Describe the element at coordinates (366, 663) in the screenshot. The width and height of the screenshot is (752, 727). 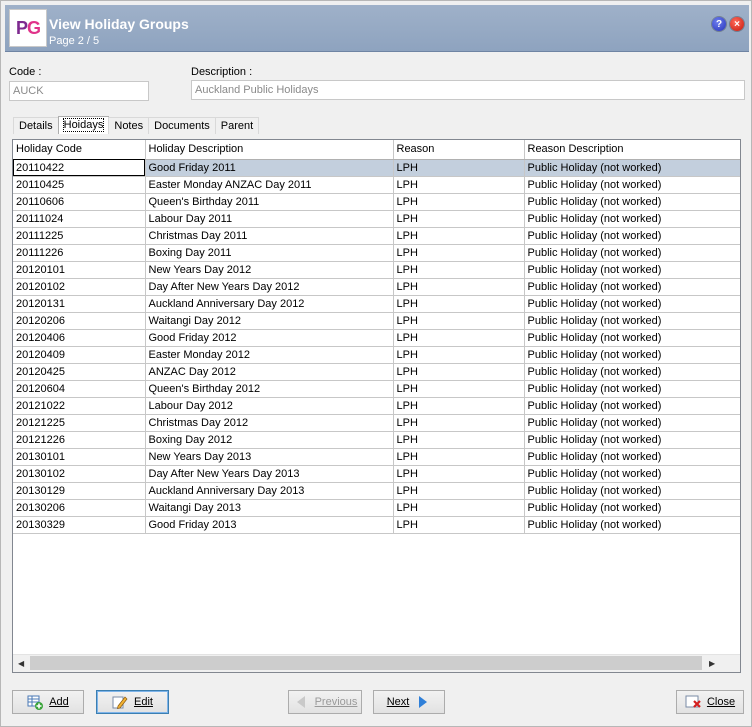
I see `scroll-thumb` at that location.